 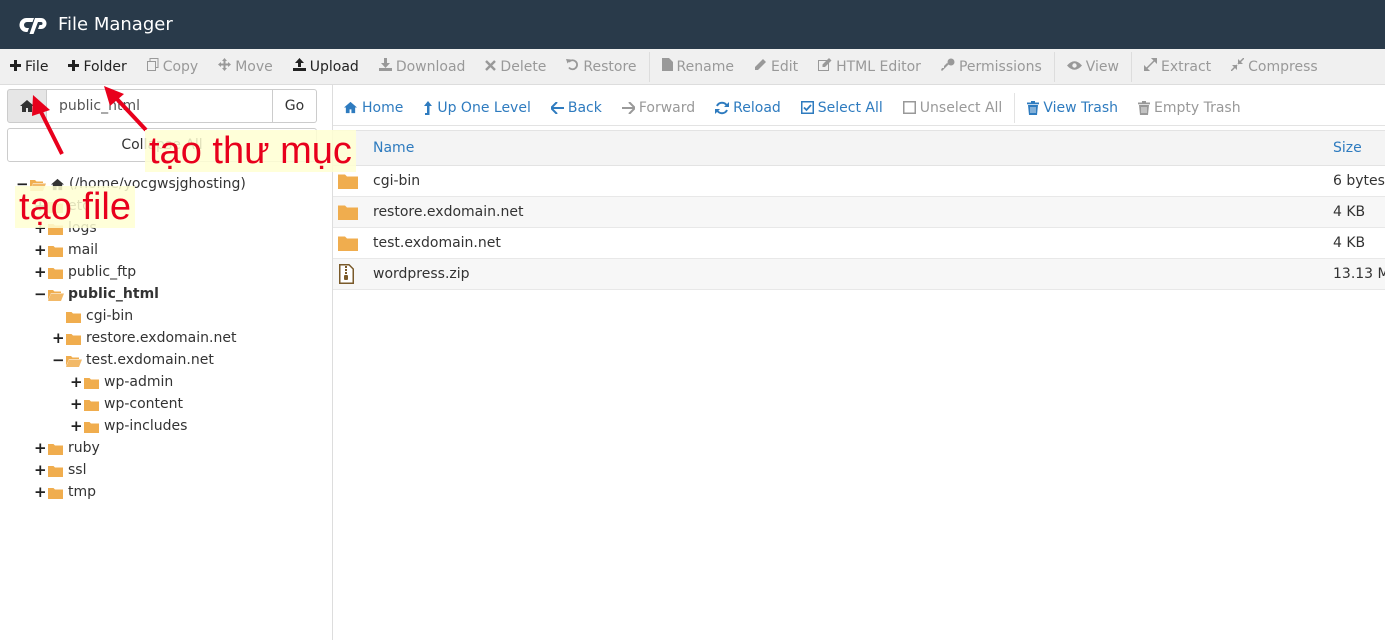 I want to click on copy-icon, so click(x=152, y=66).